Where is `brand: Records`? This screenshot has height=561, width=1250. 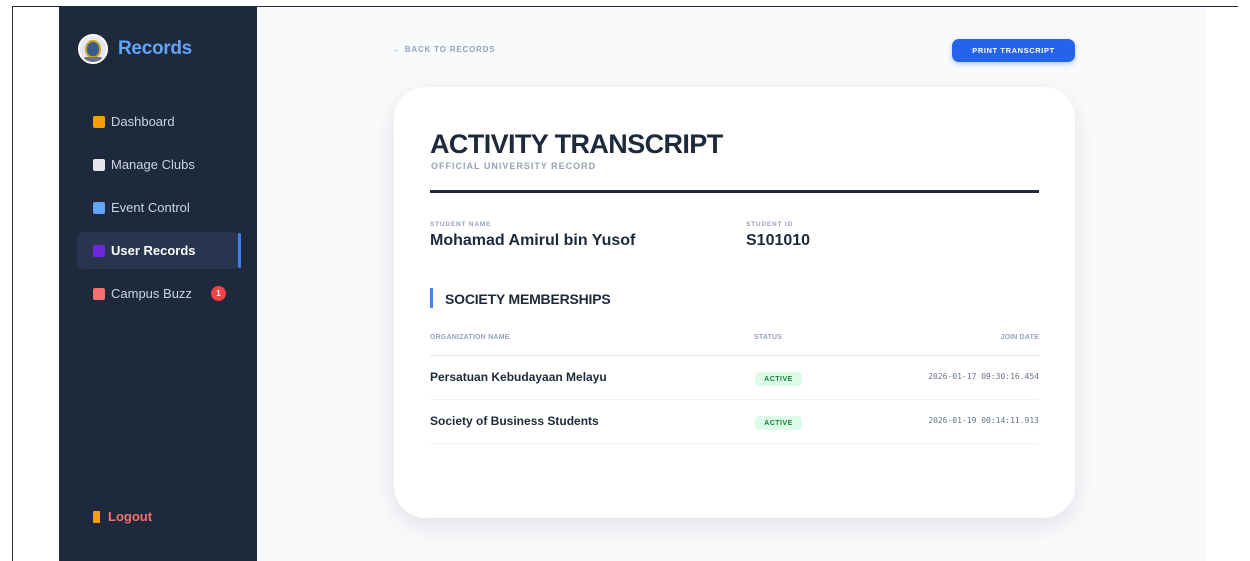
brand: Records is located at coordinates (135, 49).